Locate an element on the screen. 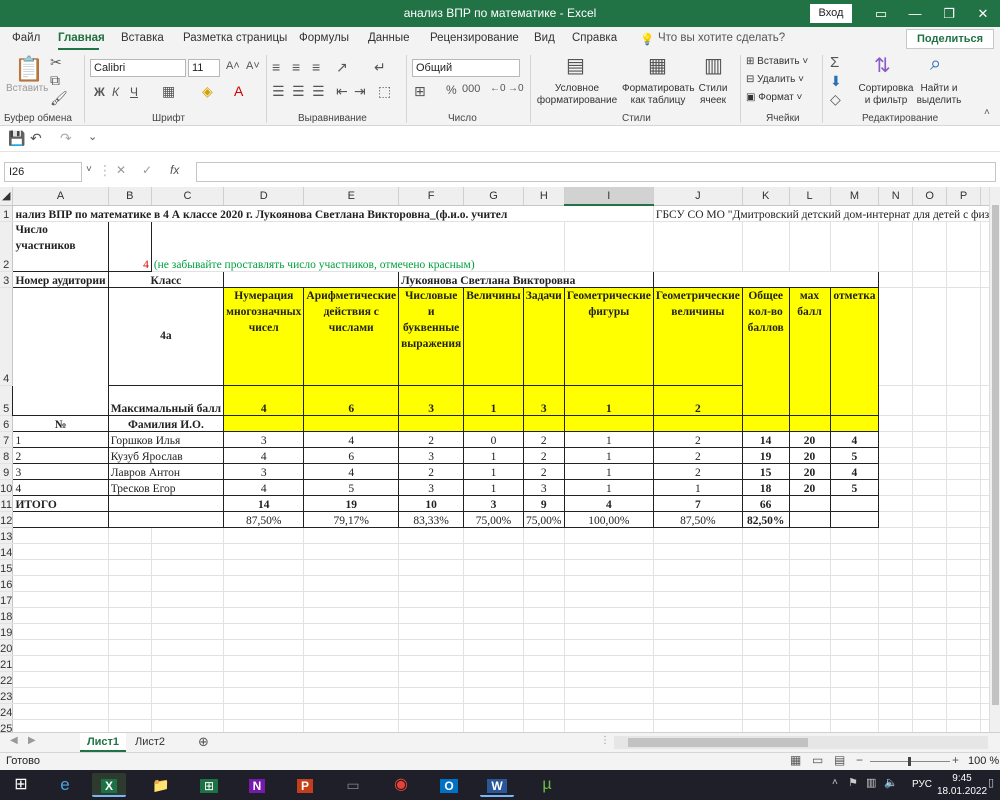 The image size is (1000, 800). col-header: C is located at coordinates (188, 196).